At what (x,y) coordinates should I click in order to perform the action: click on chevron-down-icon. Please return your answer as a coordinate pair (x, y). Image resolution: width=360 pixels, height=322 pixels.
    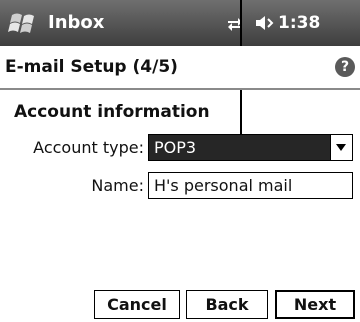
    Looking at the image, I should click on (341, 147).